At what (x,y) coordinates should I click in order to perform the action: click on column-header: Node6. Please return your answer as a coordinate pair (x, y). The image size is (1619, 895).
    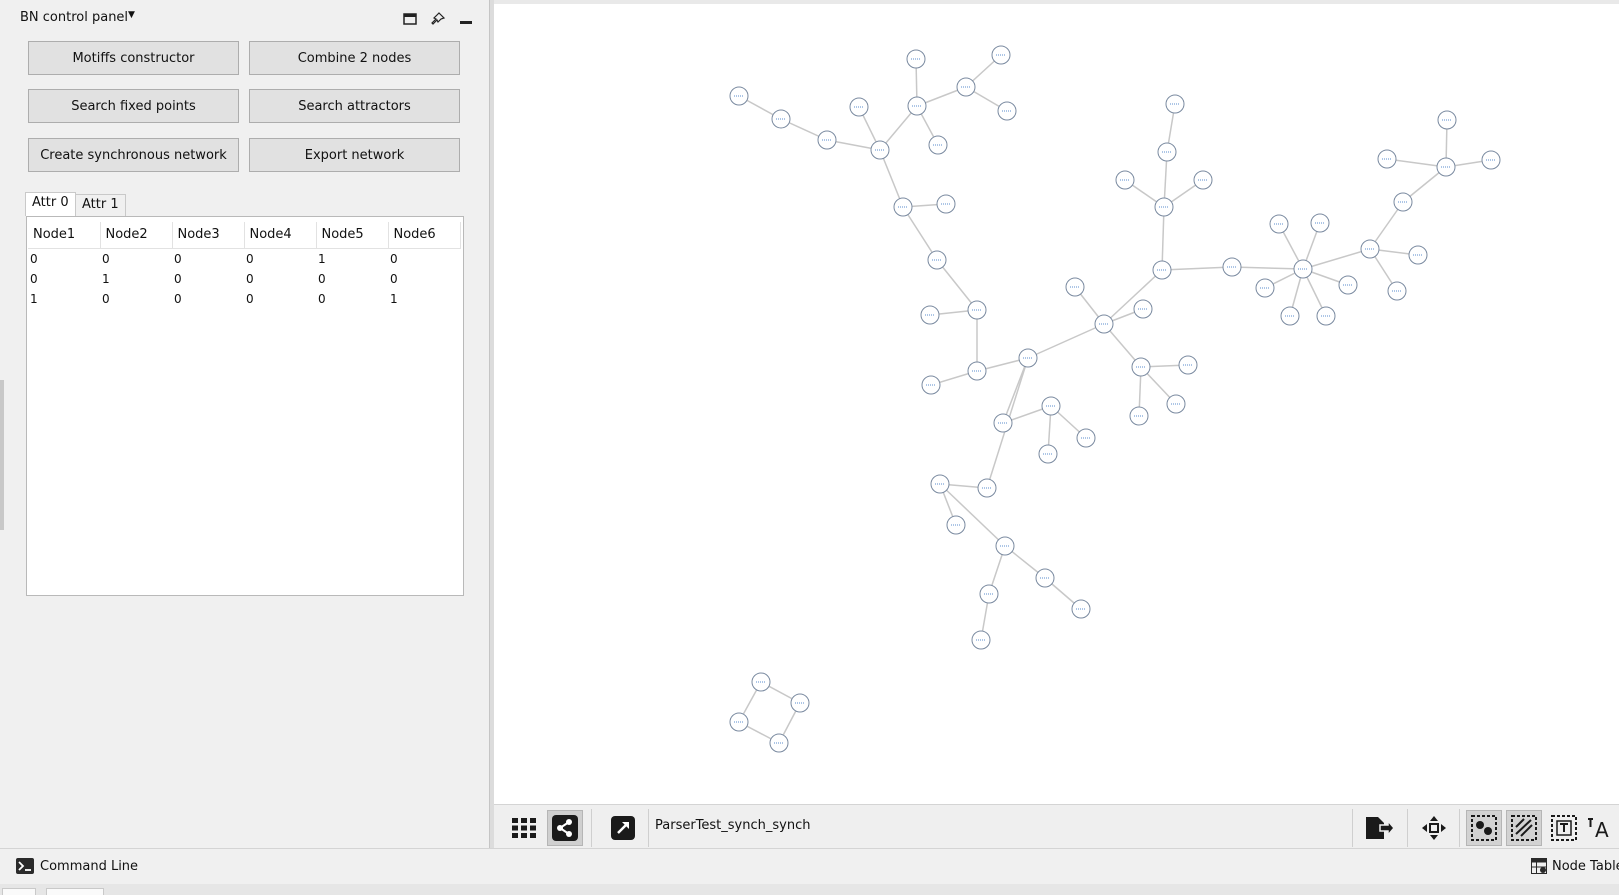
    Looking at the image, I should click on (424, 235).